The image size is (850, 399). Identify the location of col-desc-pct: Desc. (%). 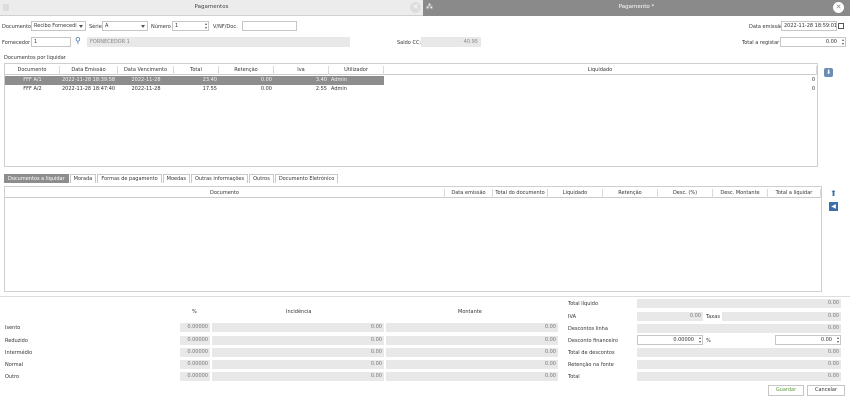
(685, 193).